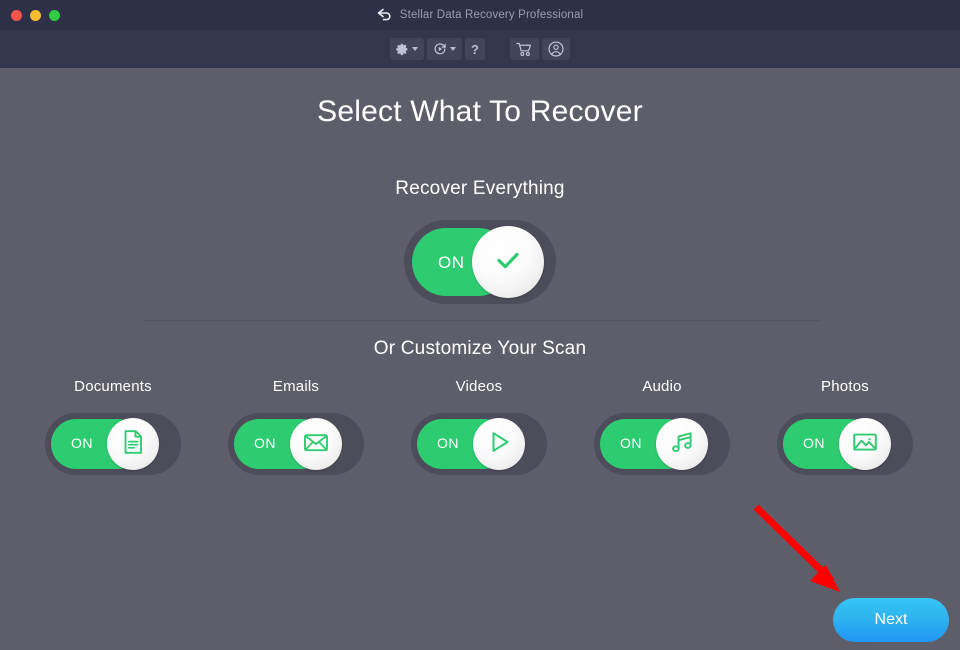 Image resolution: width=960 pixels, height=650 pixels. I want to click on category-documents: Documents ON, so click(113, 426).